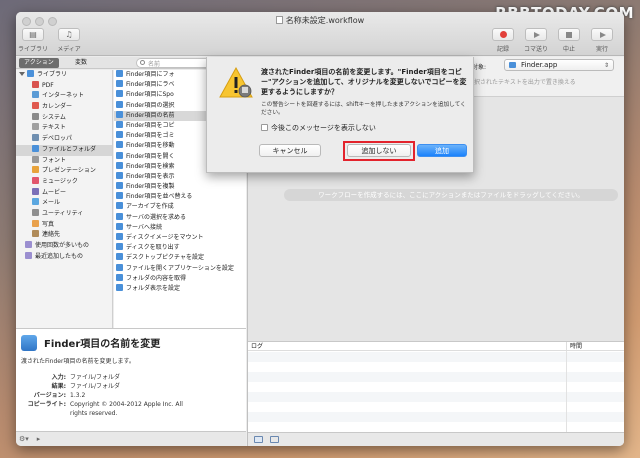  Describe the element at coordinates (64, 257) in the screenshot. I see `sidebar-item-category: 最近追加したもの` at that location.